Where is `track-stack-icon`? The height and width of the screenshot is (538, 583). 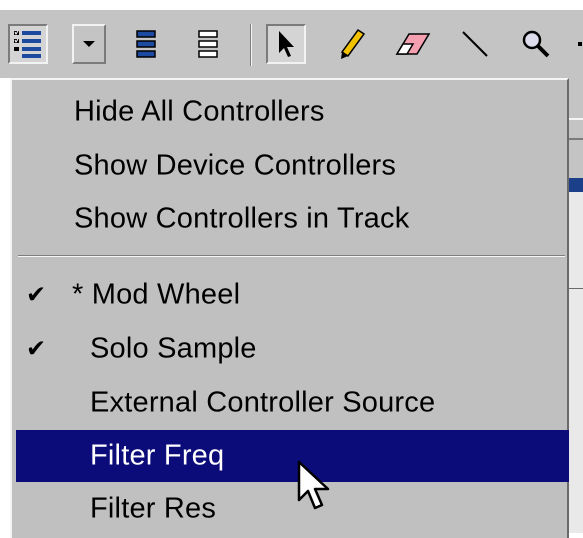
track-stack-icon is located at coordinates (146, 44).